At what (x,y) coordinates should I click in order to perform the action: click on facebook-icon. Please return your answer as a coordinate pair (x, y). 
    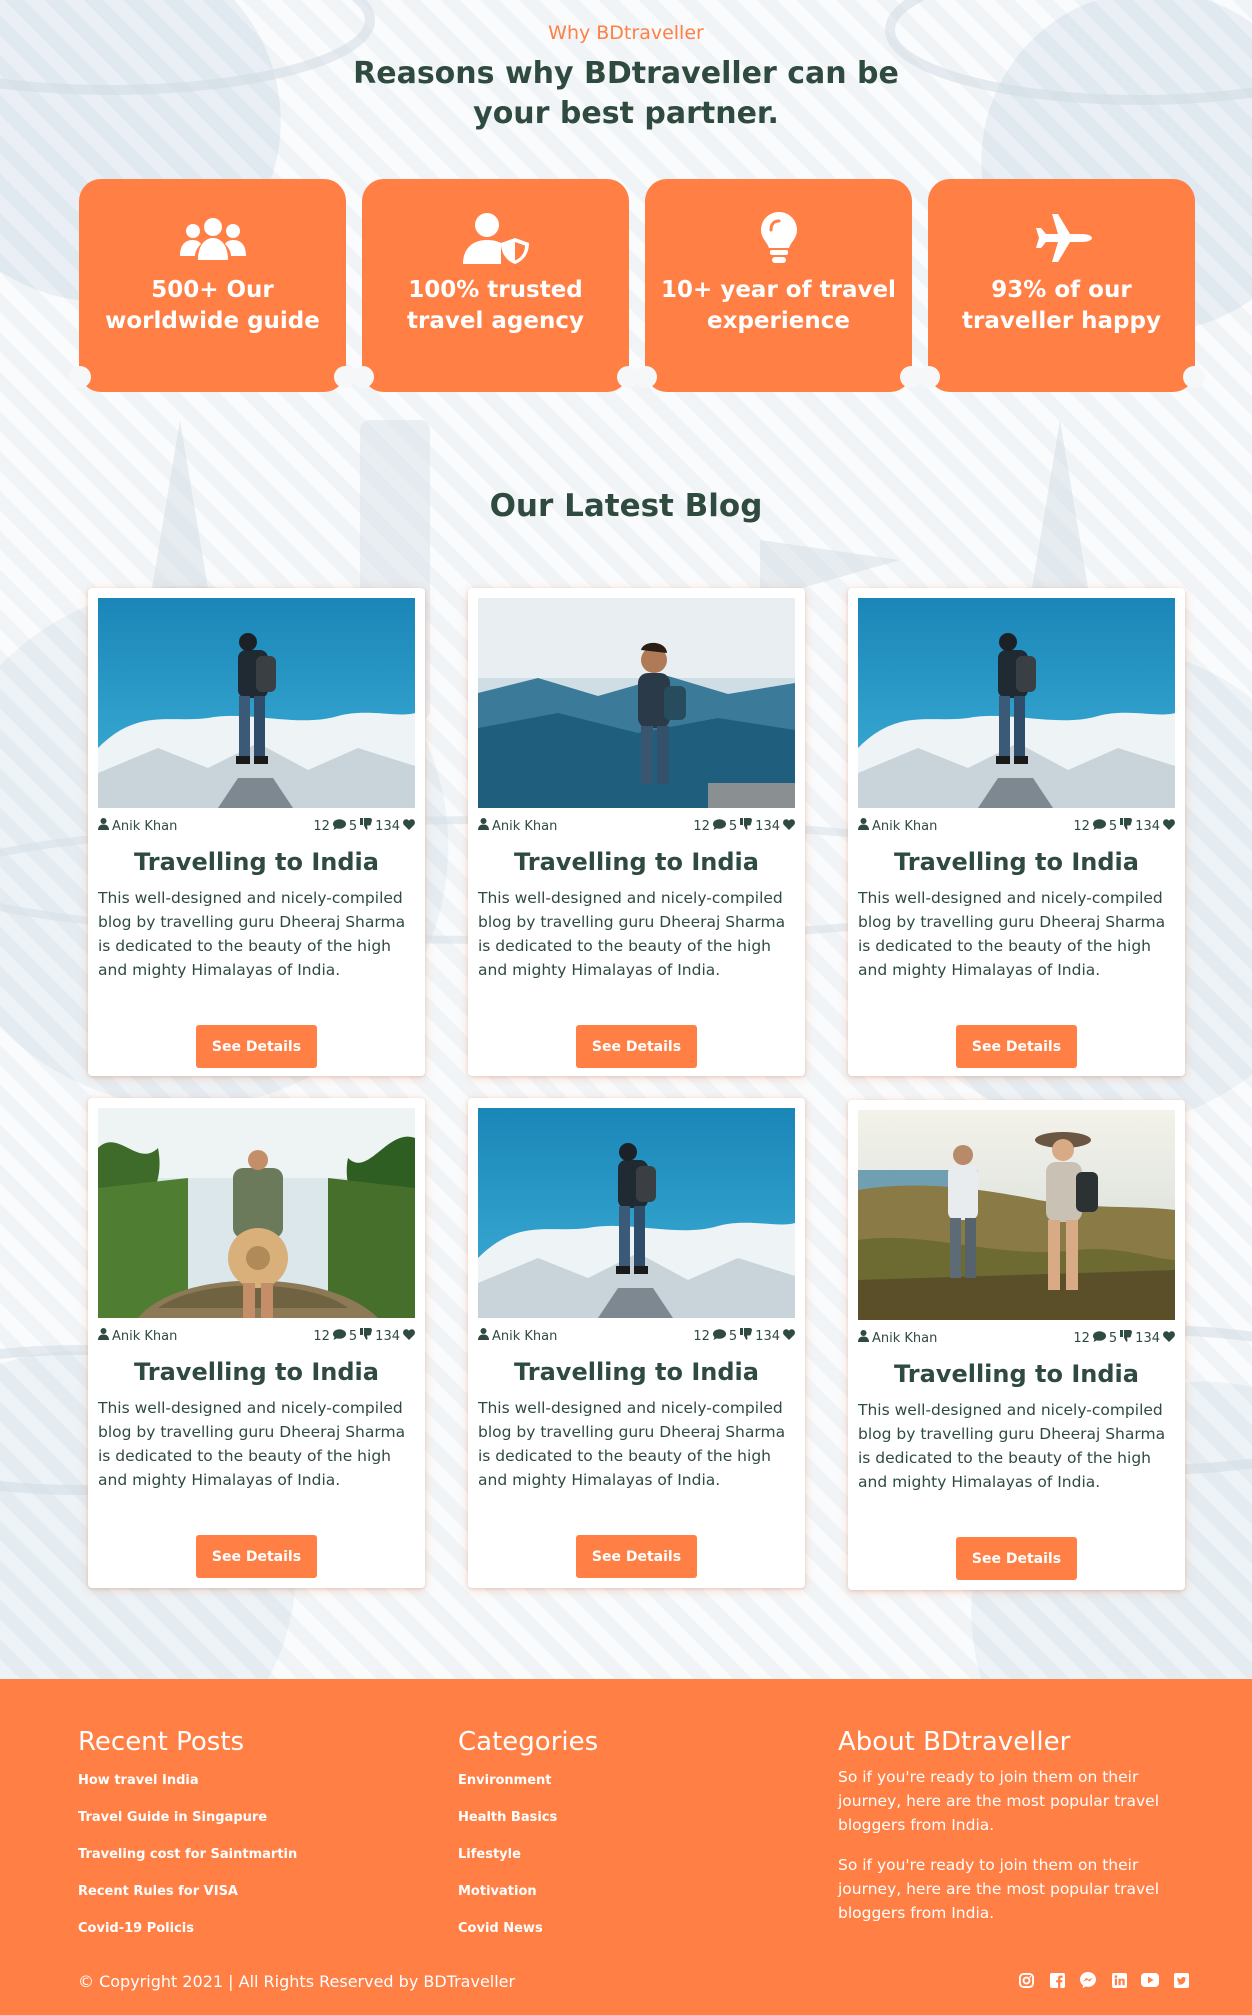
    Looking at the image, I should click on (1057, 1980).